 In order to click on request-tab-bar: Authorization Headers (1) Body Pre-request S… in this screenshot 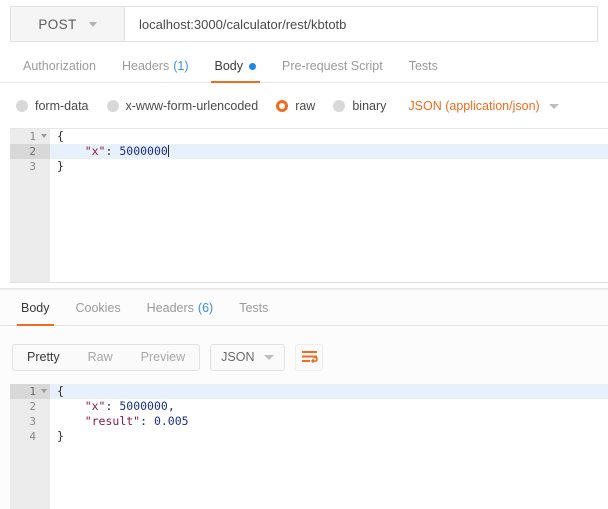, I will do `click(304, 66)`.